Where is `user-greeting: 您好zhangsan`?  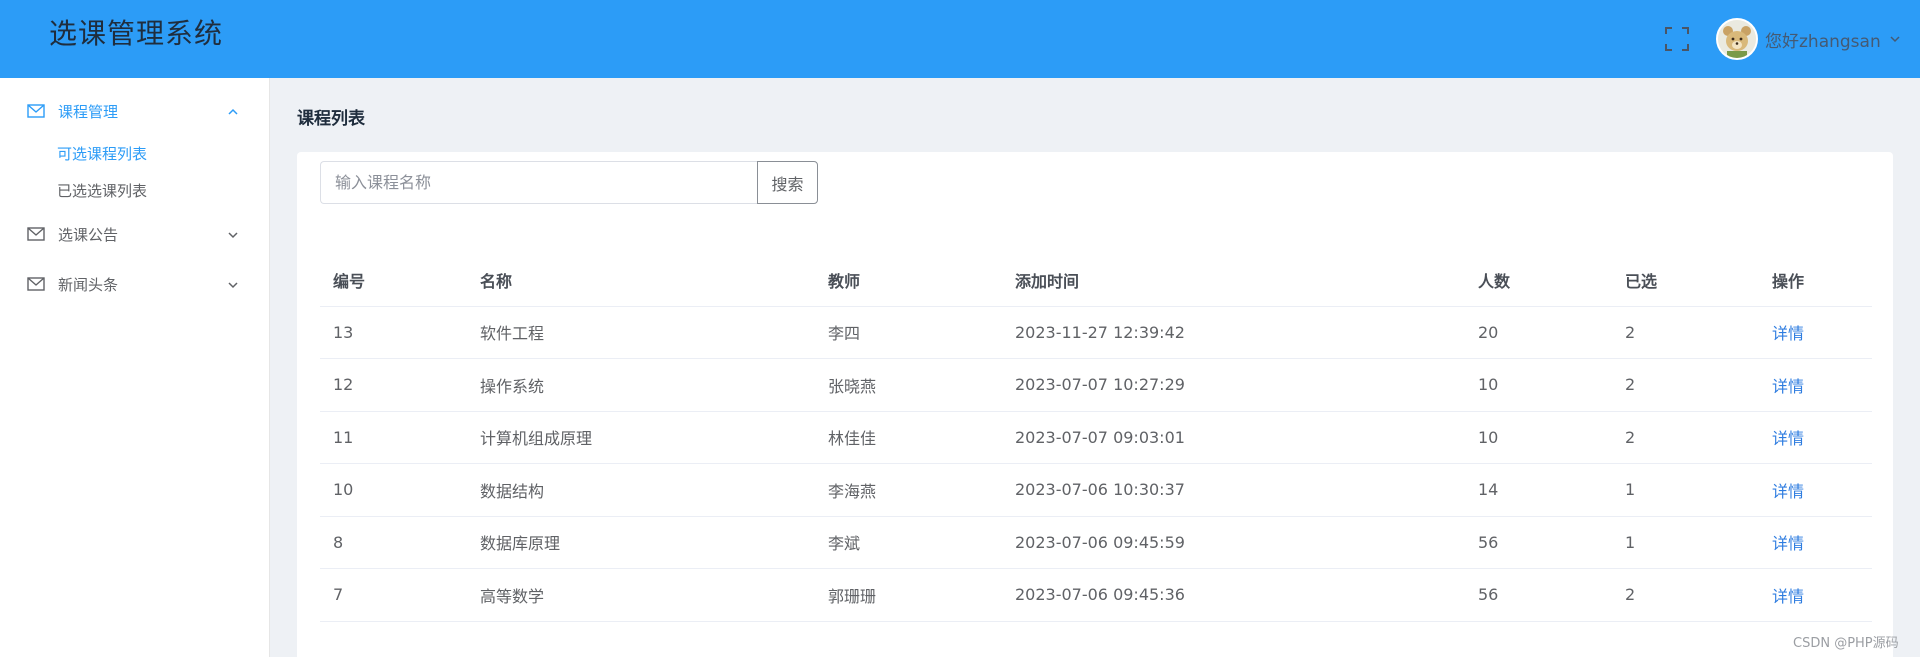
user-greeting: 您好zhangsan is located at coordinates (1823, 41).